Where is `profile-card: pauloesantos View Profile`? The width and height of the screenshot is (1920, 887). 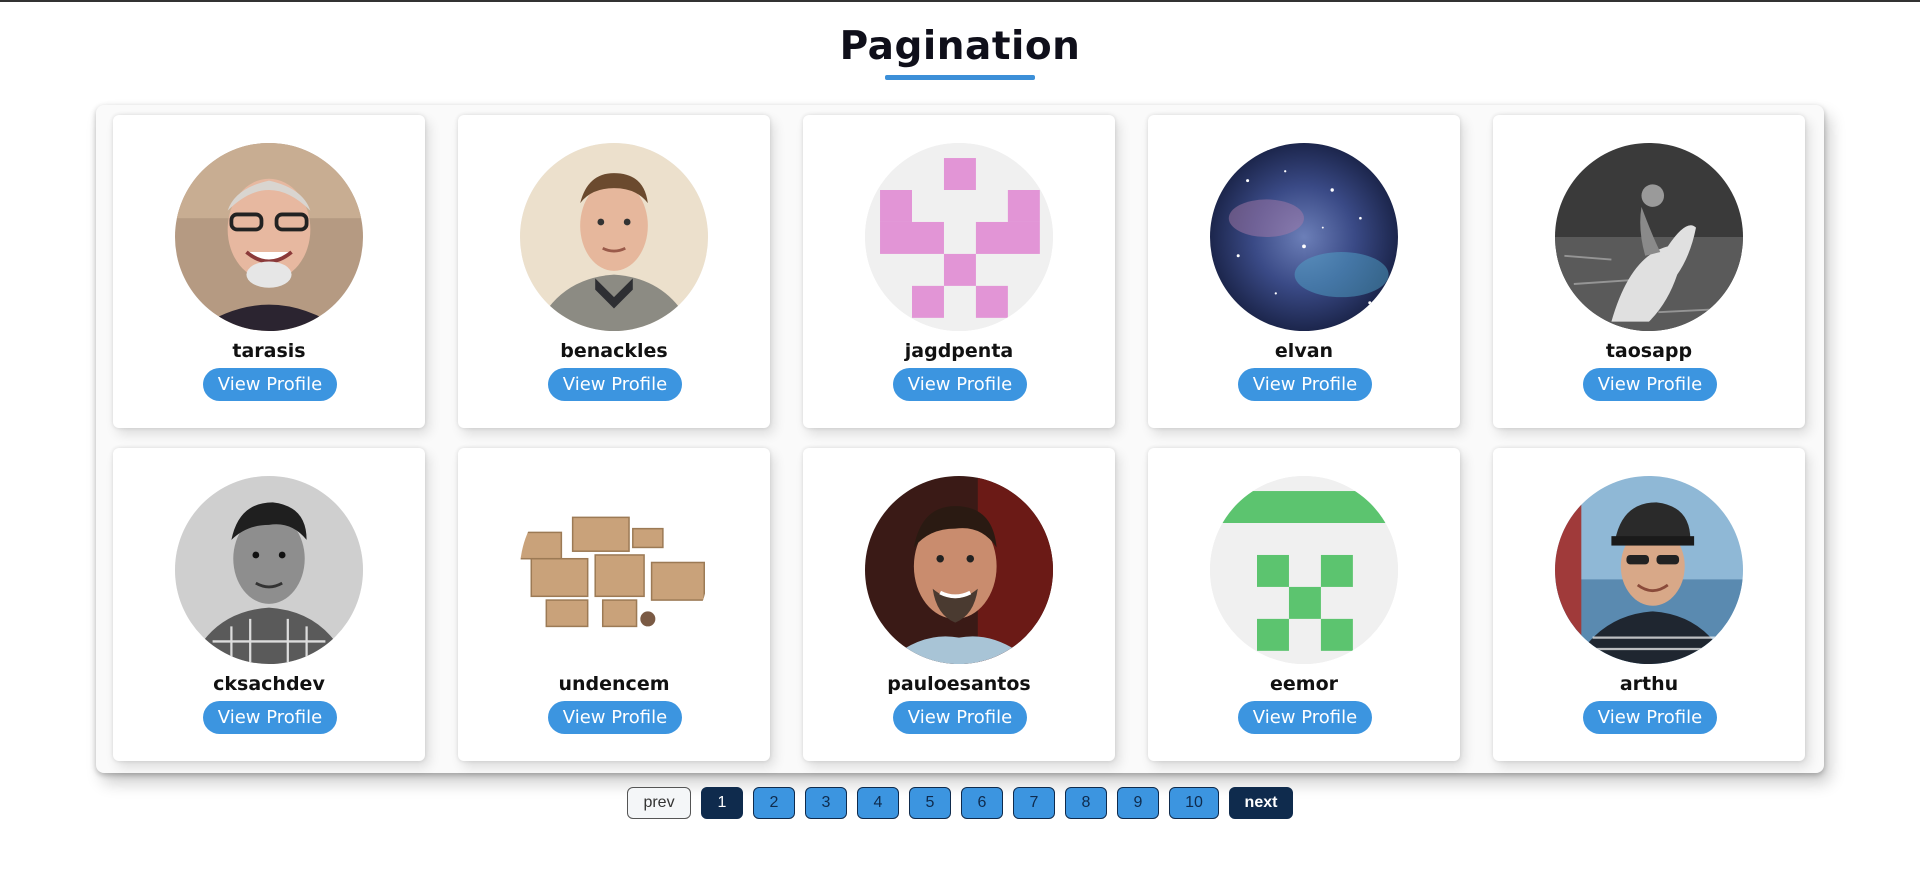
profile-card: pauloesantos View Profile is located at coordinates (959, 604).